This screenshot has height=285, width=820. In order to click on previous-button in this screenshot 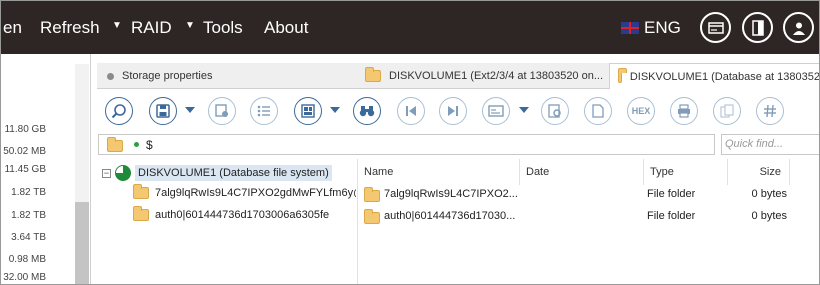, I will do `click(411, 111)`.